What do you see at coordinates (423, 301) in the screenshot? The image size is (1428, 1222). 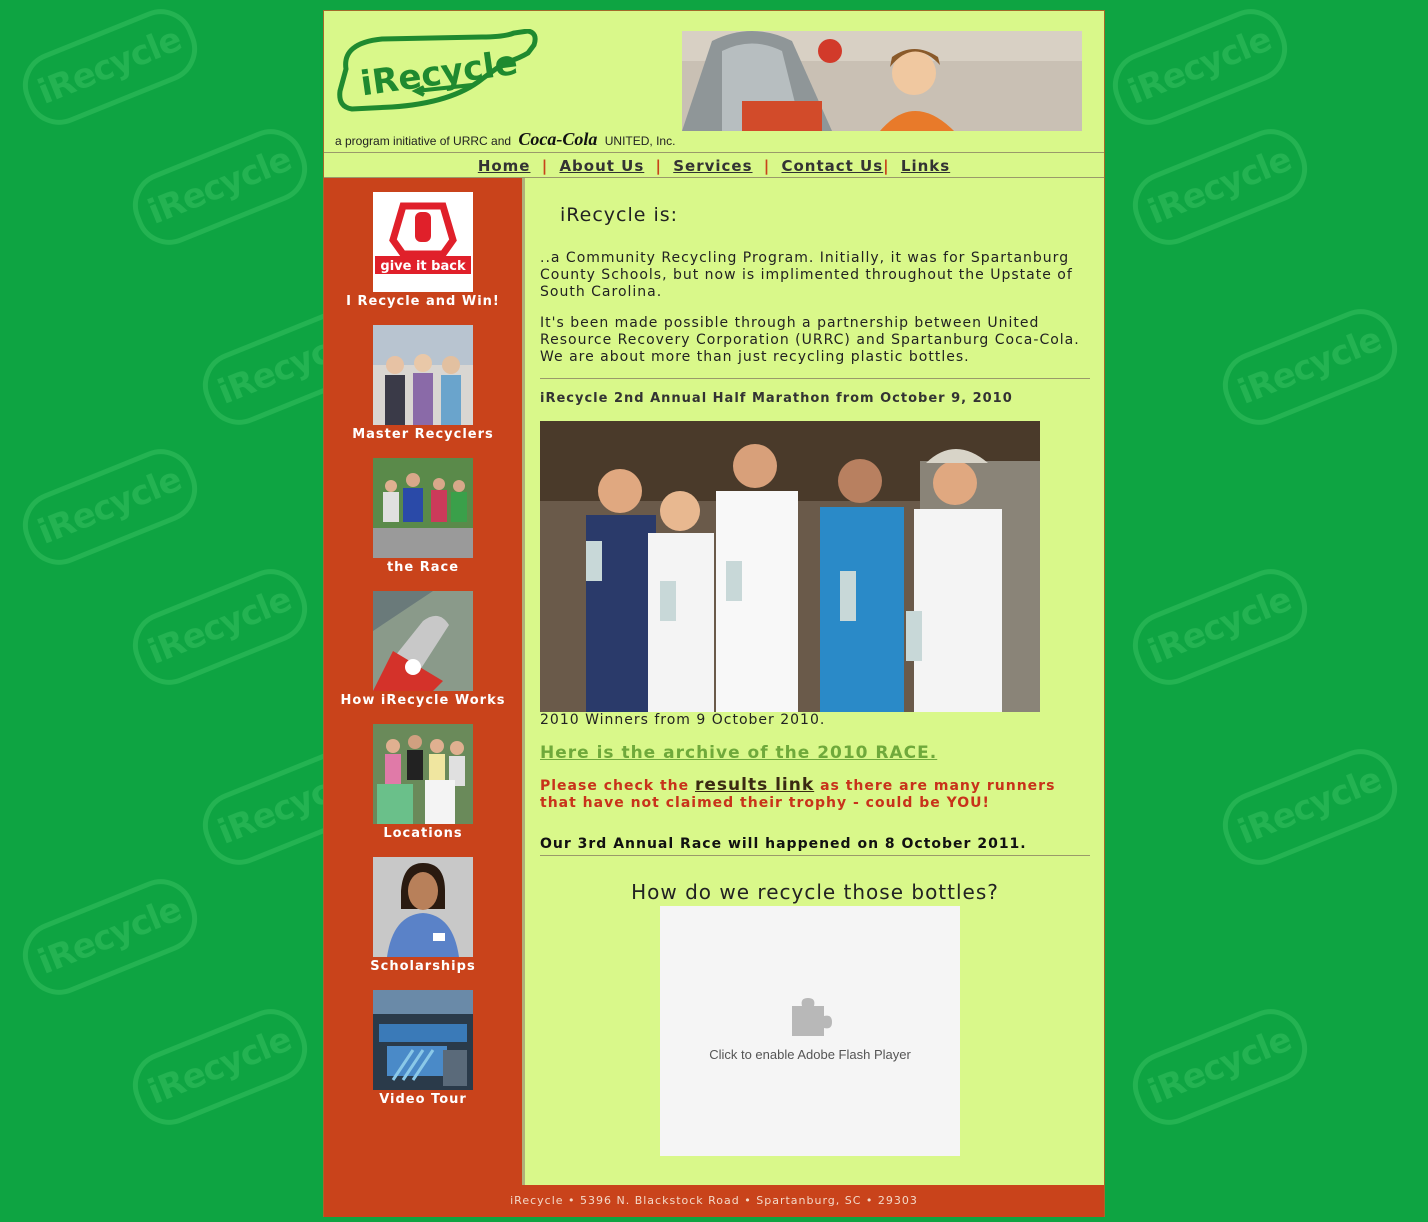 I see `sidebar-item-label: I Recycle and Win!` at bounding box center [423, 301].